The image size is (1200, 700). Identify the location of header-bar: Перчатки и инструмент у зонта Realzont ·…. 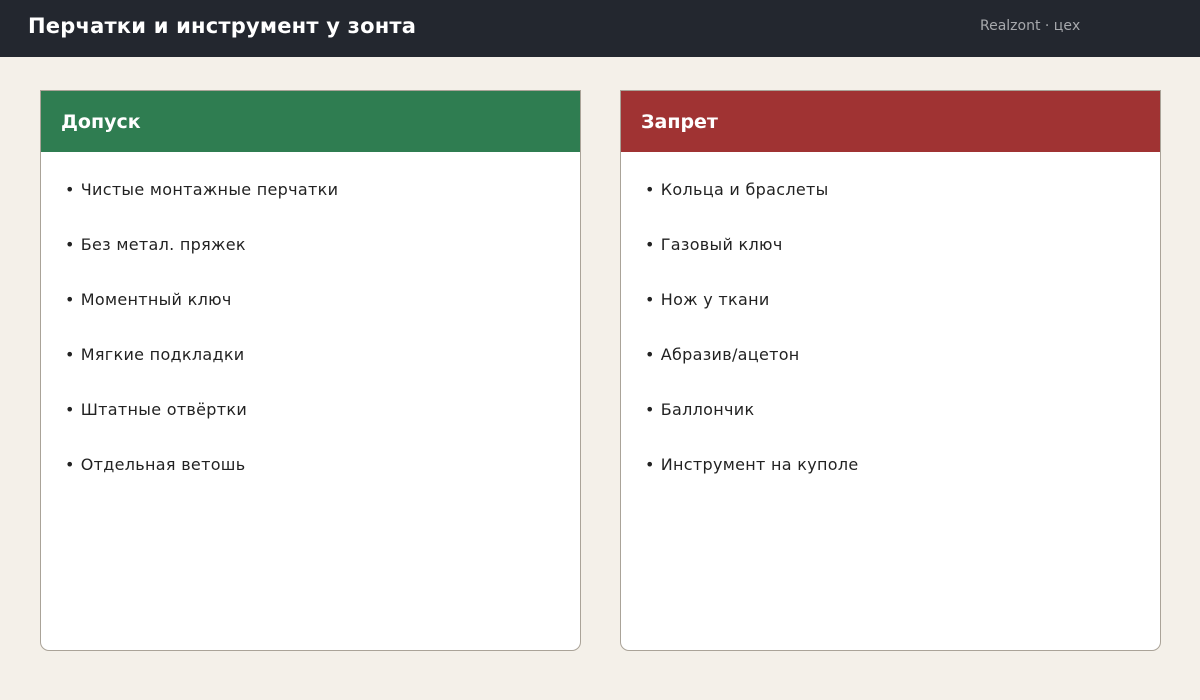
(600, 28).